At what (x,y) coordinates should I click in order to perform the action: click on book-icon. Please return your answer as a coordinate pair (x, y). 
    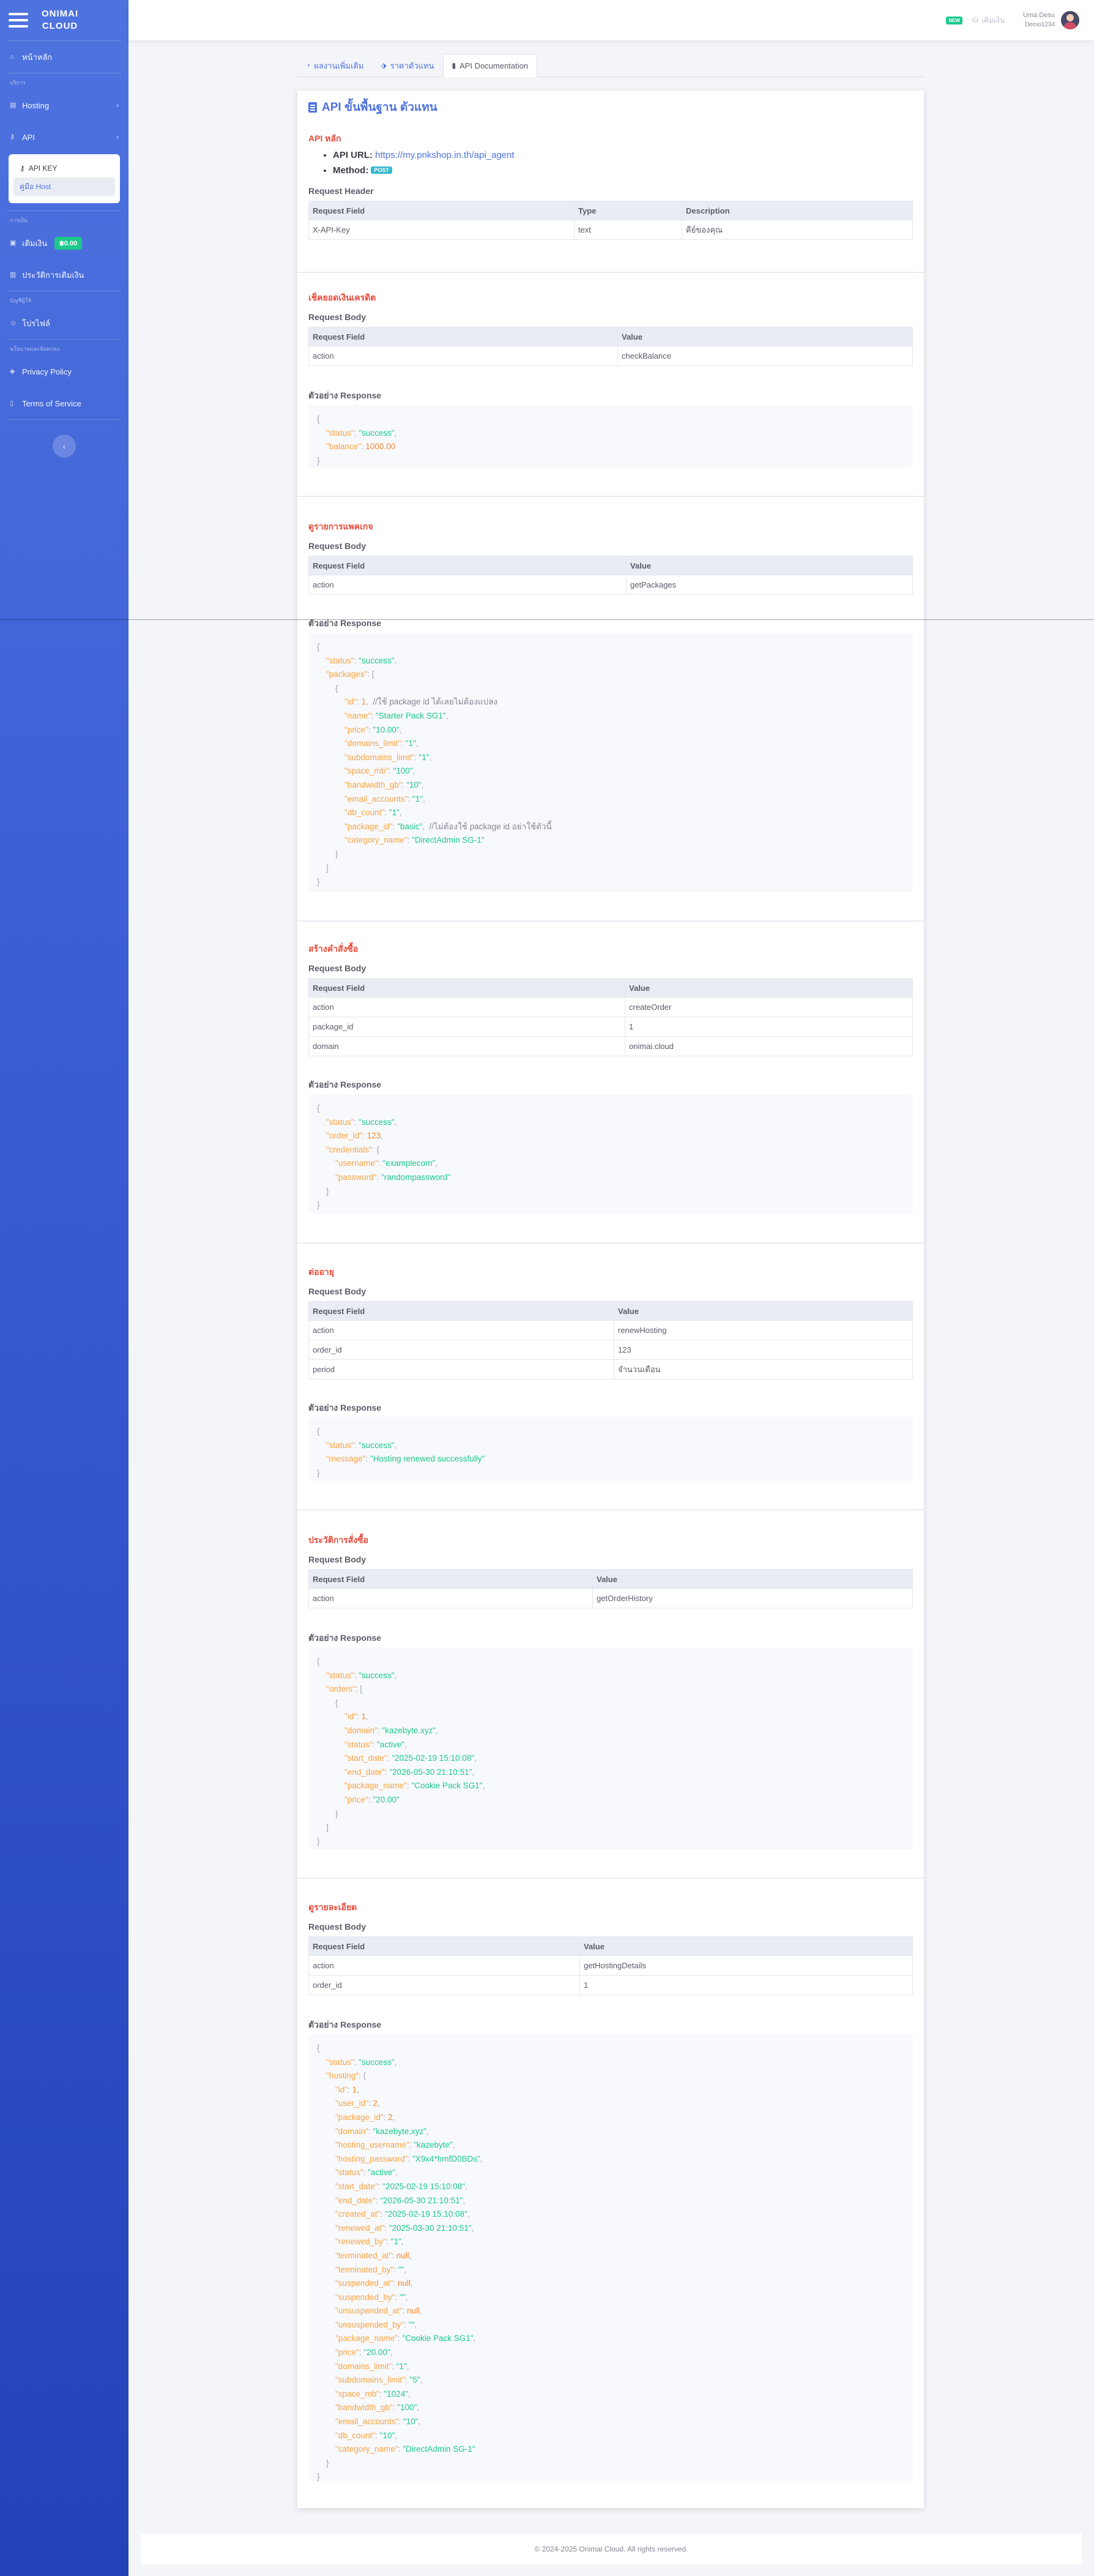
    Looking at the image, I should click on (312, 107).